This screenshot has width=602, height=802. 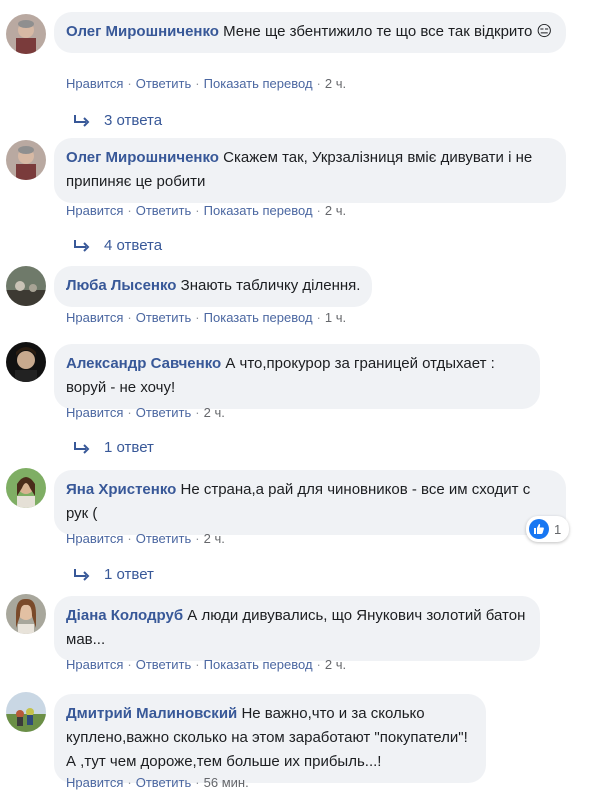 What do you see at coordinates (133, 245) in the screenshot?
I see `replies-count: 4 ответа` at bounding box center [133, 245].